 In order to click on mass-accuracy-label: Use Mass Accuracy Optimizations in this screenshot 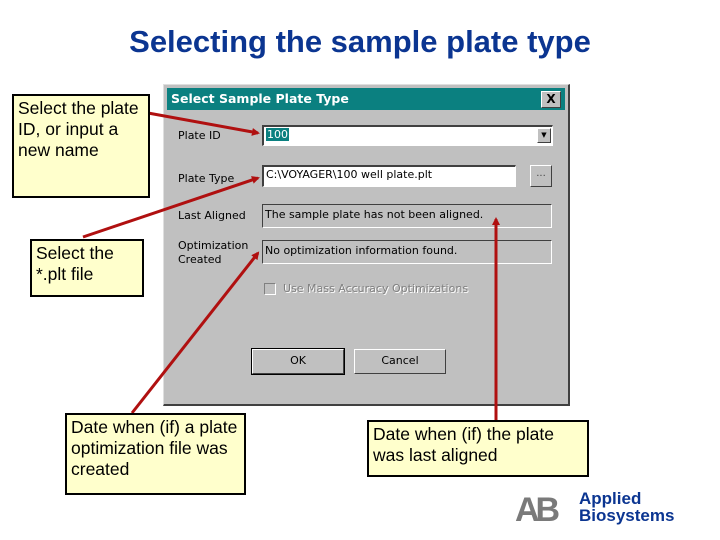, I will do `click(376, 288)`.